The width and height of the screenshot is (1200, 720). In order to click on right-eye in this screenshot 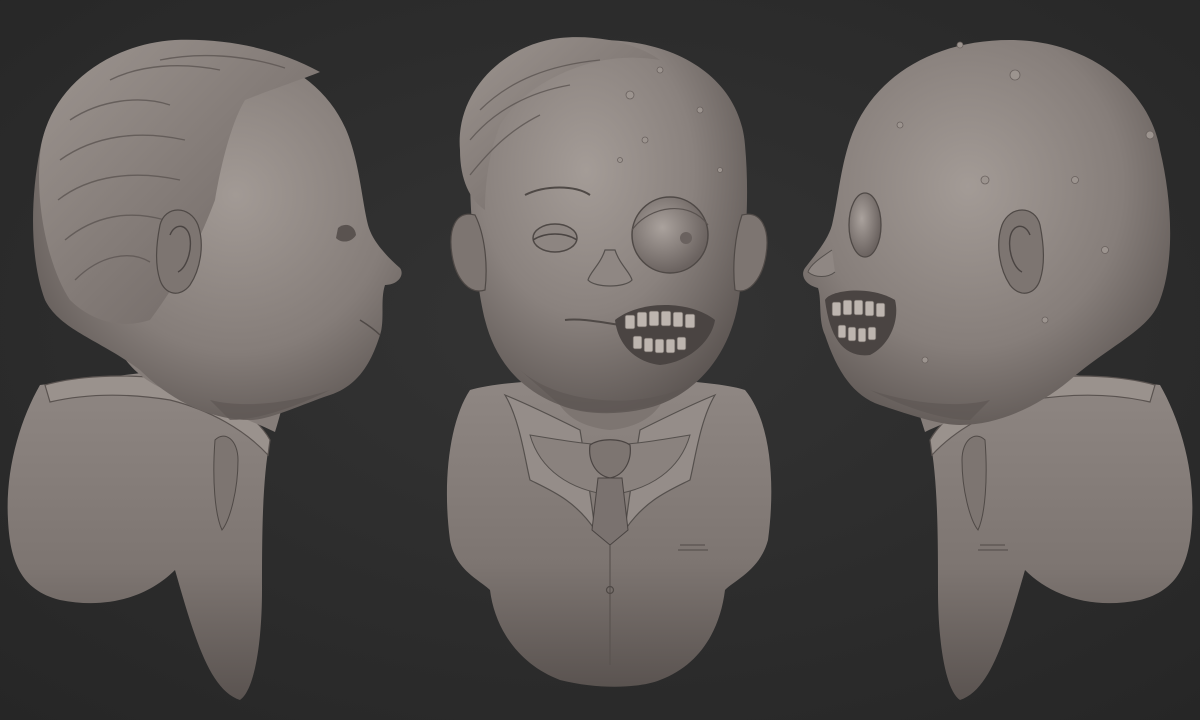, I will do `click(865, 225)`.